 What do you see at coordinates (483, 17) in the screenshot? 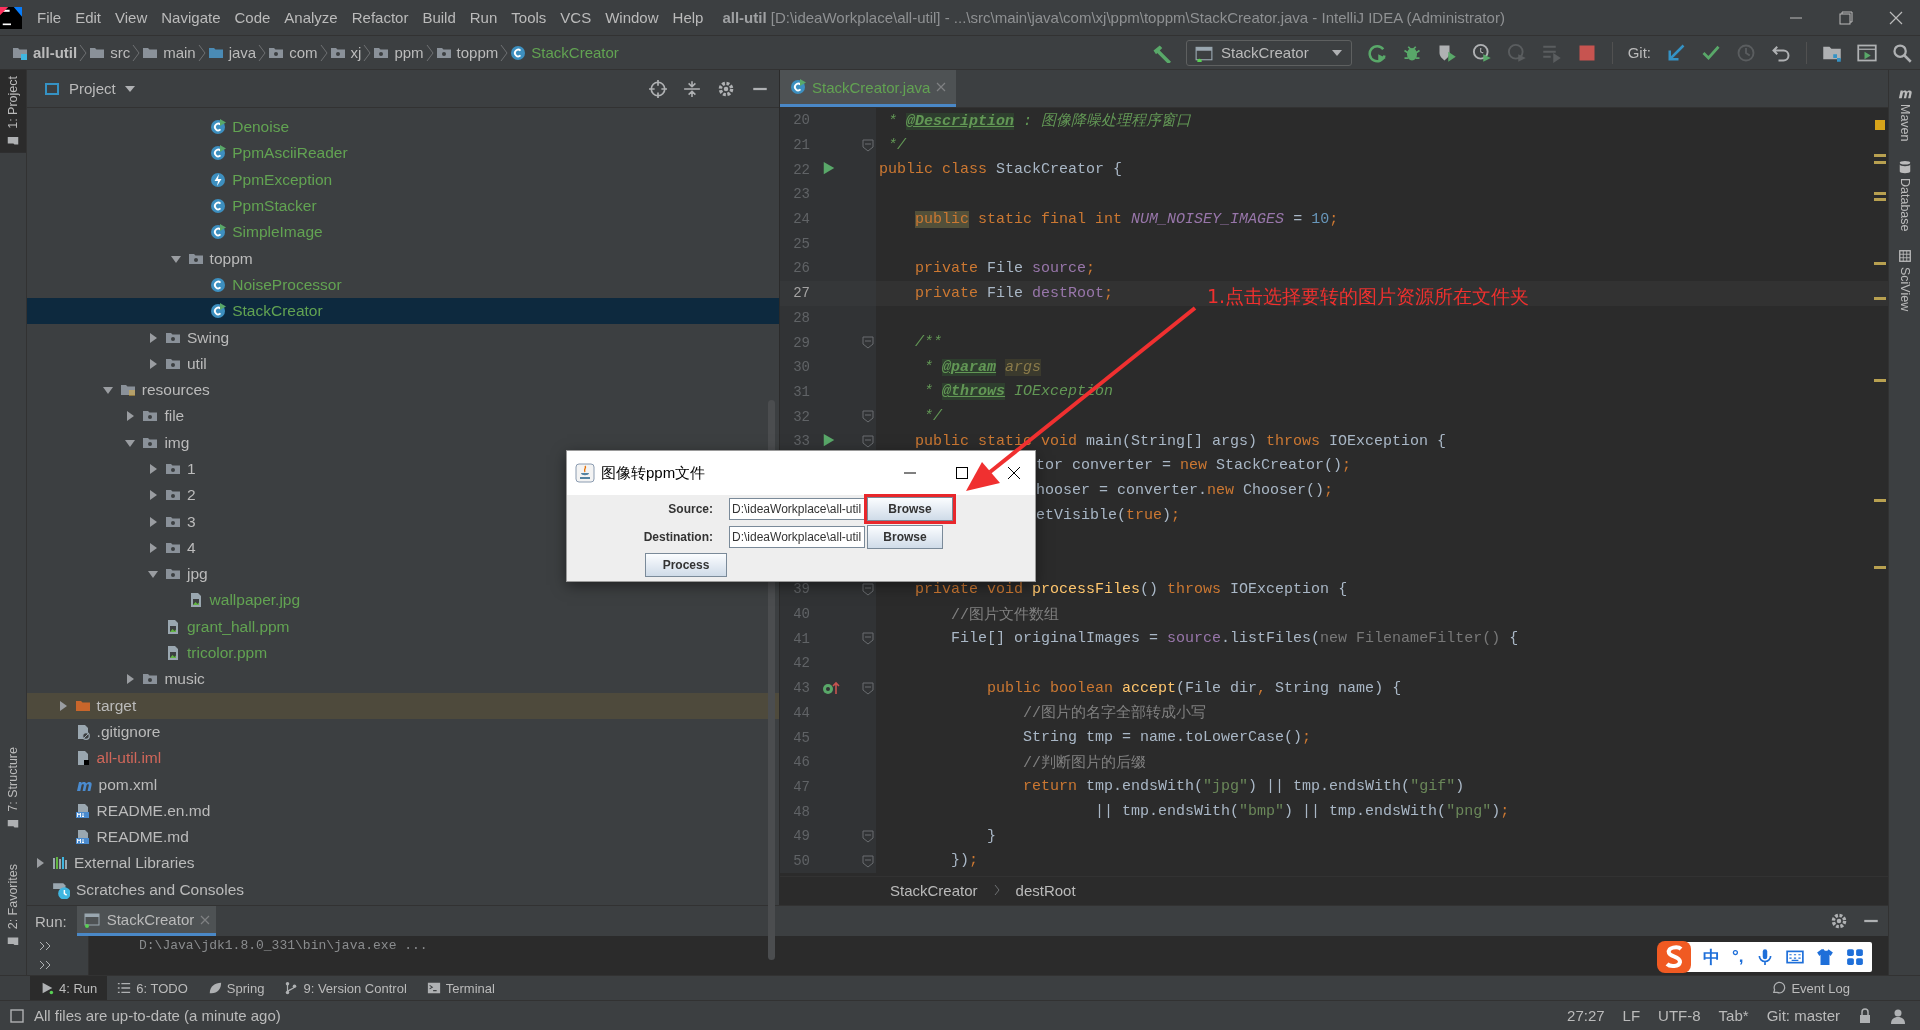
I see `menu-item: Run` at bounding box center [483, 17].